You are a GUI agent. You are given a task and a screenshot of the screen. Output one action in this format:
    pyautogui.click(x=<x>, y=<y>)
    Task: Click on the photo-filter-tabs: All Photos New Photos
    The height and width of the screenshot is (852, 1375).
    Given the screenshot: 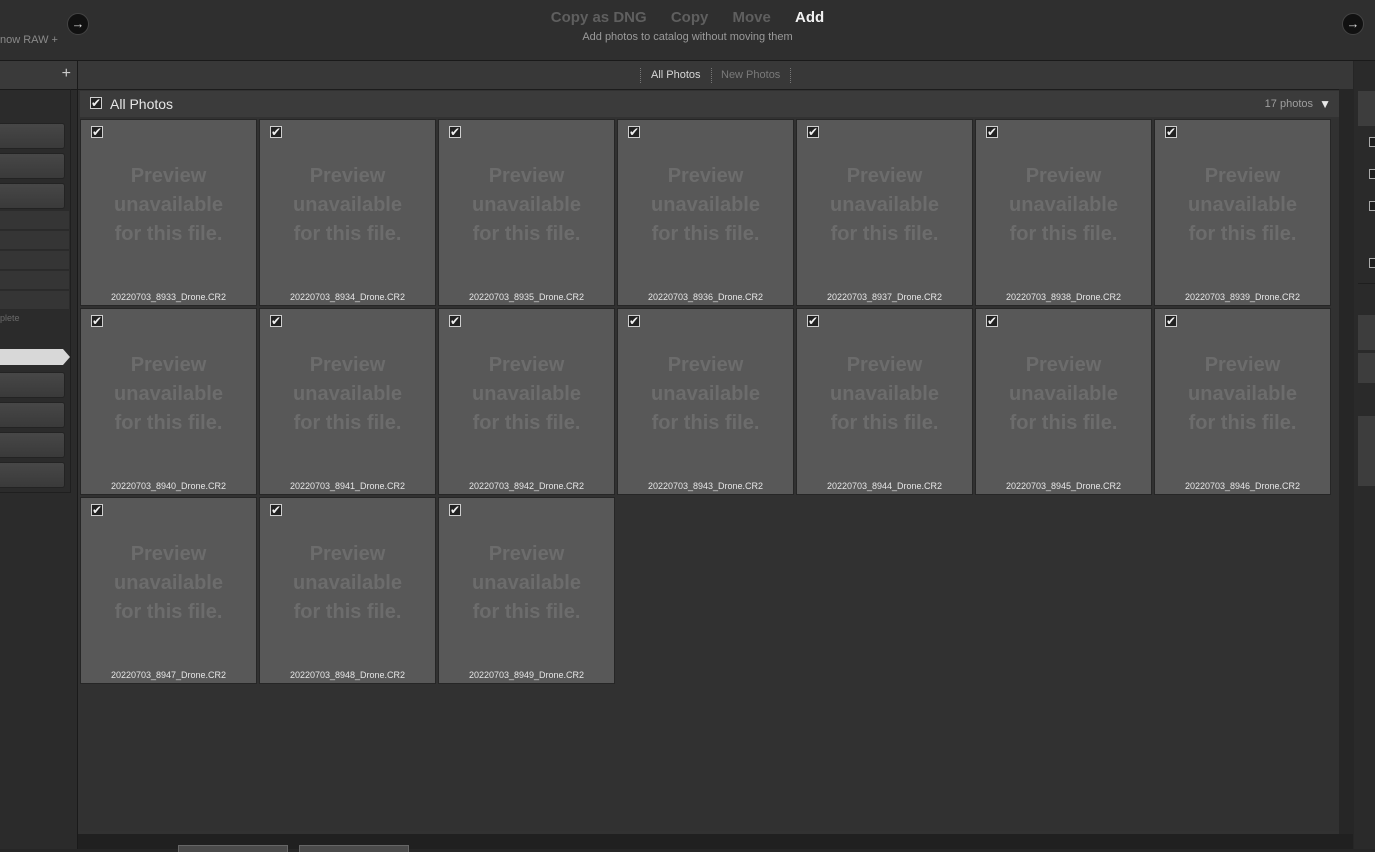 What is the action you would take?
    pyautogui.click(x=715, y=75)
    